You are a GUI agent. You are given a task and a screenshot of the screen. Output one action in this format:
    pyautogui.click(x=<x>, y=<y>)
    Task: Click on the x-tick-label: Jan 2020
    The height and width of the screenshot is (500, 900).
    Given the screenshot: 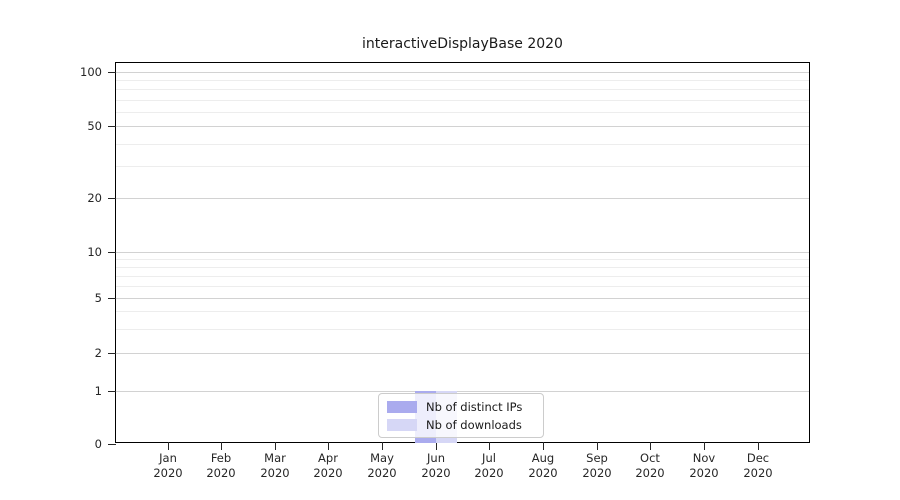 What is the action you would take?
    pyautogui.click(x=168, y=466)
    